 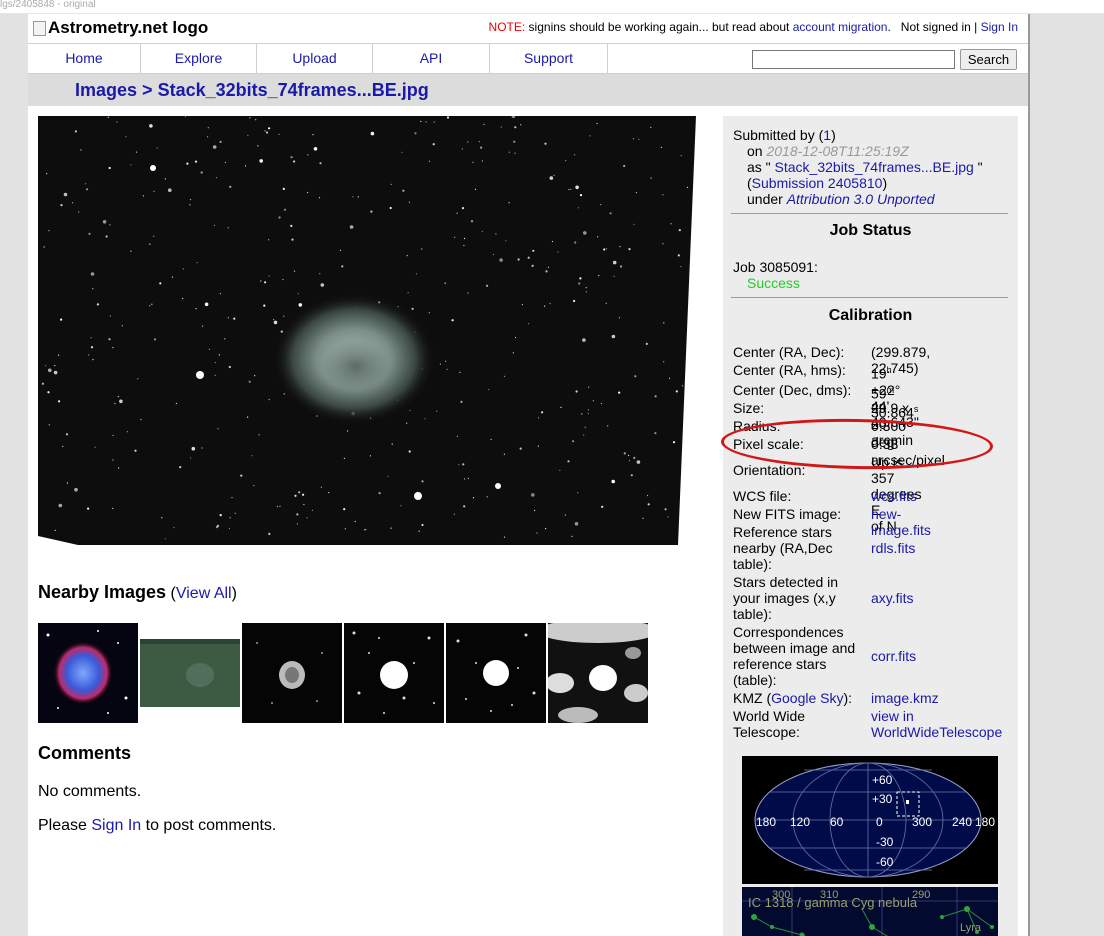 I want to click on rdls-link: rdls.fits, so click(x=893, y=548).